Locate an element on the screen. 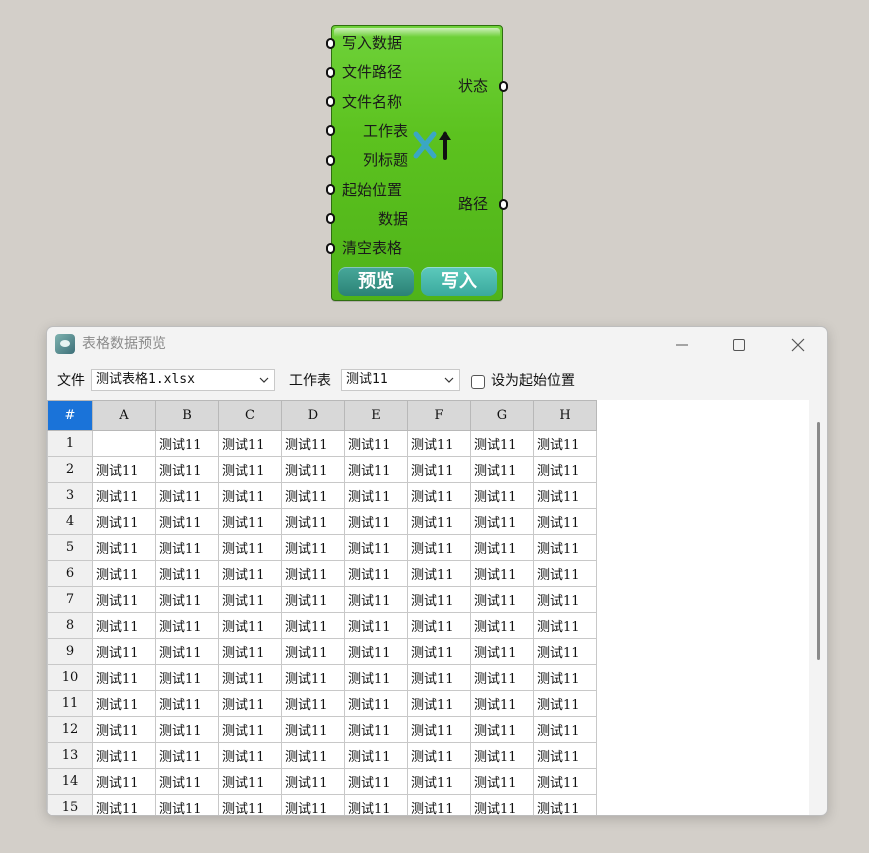  close-button is located at coordinates (798, 345).